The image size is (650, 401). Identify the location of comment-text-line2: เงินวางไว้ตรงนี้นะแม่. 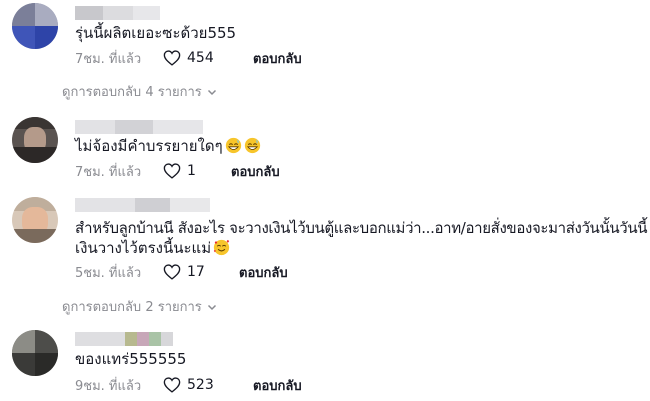
(152, 248).